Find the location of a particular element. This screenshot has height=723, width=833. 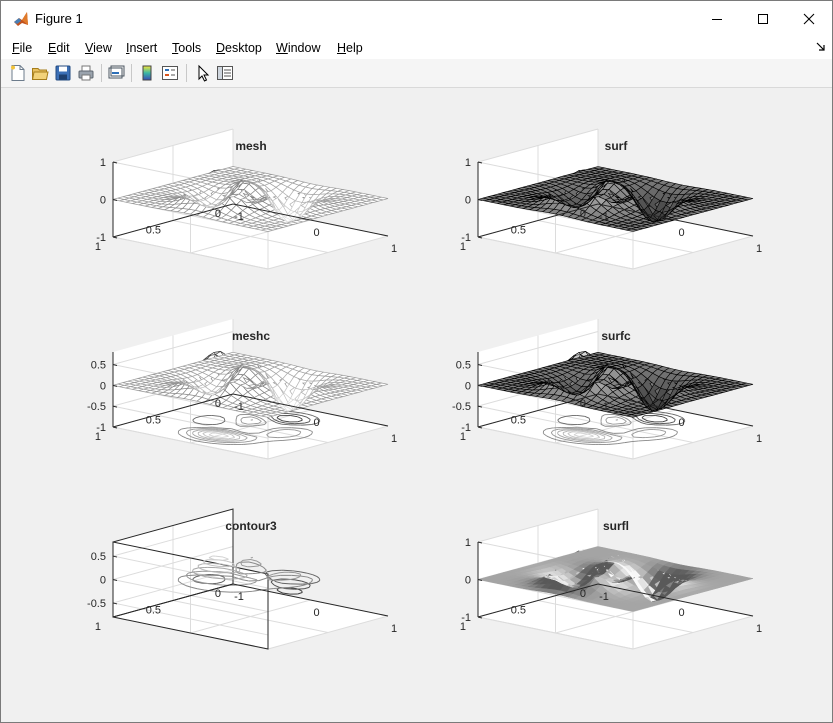

z-tick-label: -0.5 is located at coordinates (461, 407).